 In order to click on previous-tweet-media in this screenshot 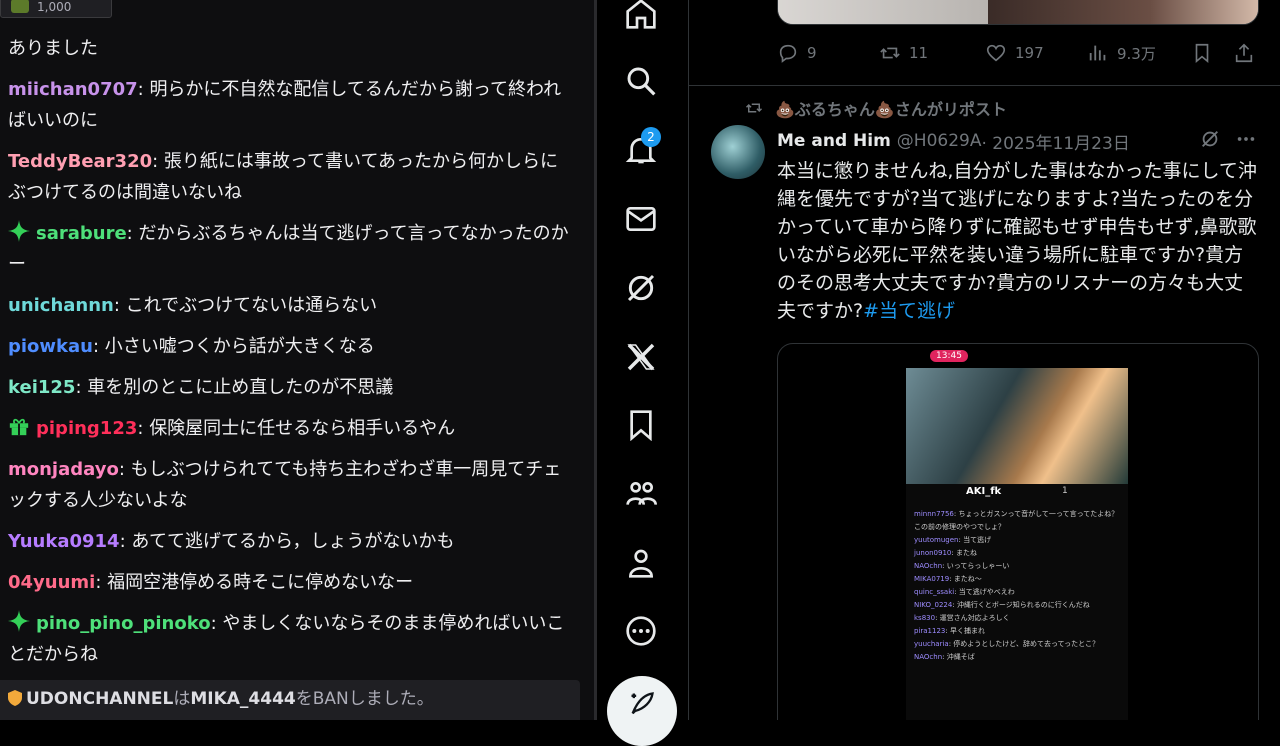, I will do `click(1018, 12)`.